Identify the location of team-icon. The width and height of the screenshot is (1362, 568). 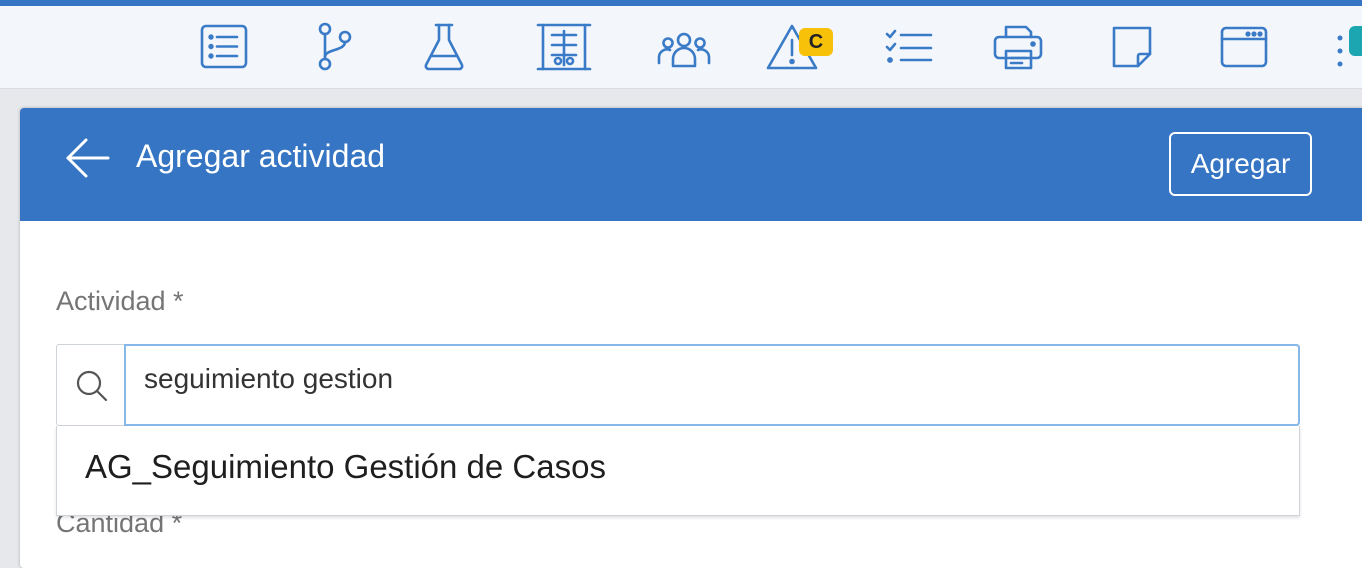
(684, 47).